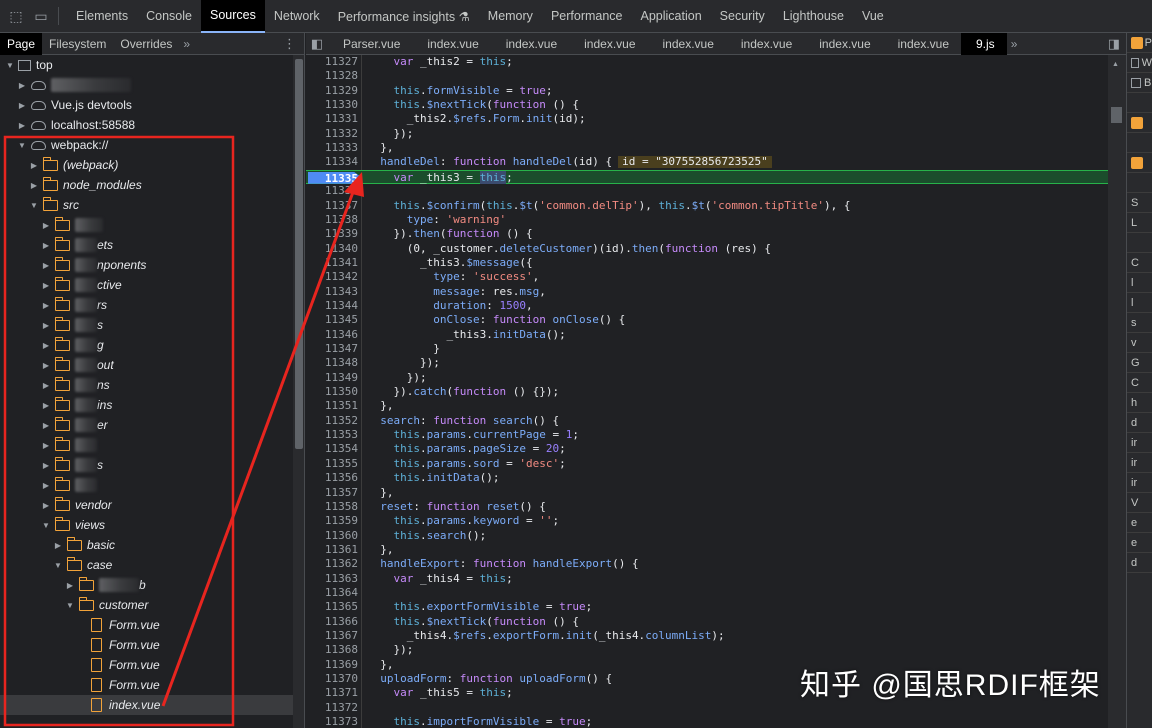 The width and height of the screenshot is (1152, 728). Describe the element at coordinates (710, 320) in the screenshot. I see `code-line: 11345 onClose: function onClose() {` at that location.